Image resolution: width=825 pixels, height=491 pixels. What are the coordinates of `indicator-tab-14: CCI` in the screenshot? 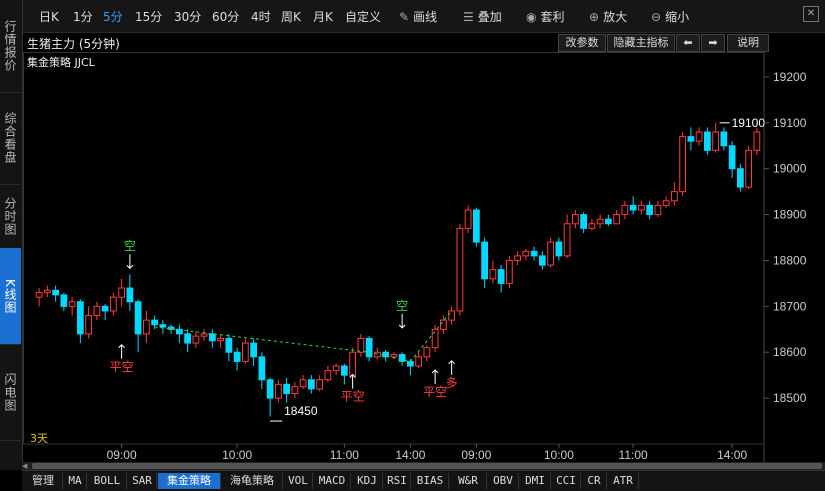 It's located at (566, 481).